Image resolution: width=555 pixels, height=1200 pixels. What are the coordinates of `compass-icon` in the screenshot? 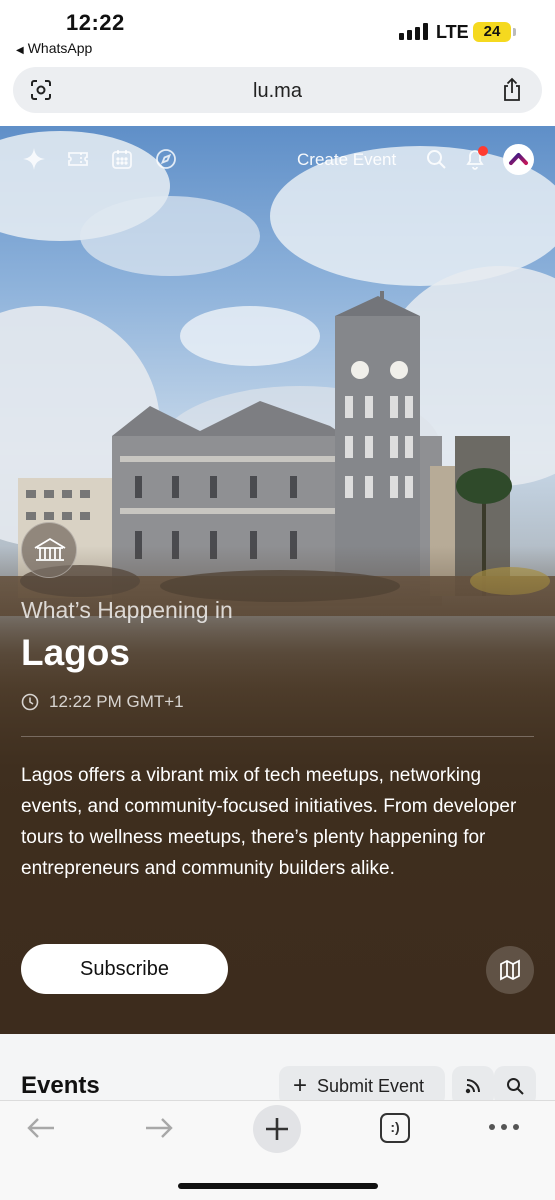 It's located at (166, 159).